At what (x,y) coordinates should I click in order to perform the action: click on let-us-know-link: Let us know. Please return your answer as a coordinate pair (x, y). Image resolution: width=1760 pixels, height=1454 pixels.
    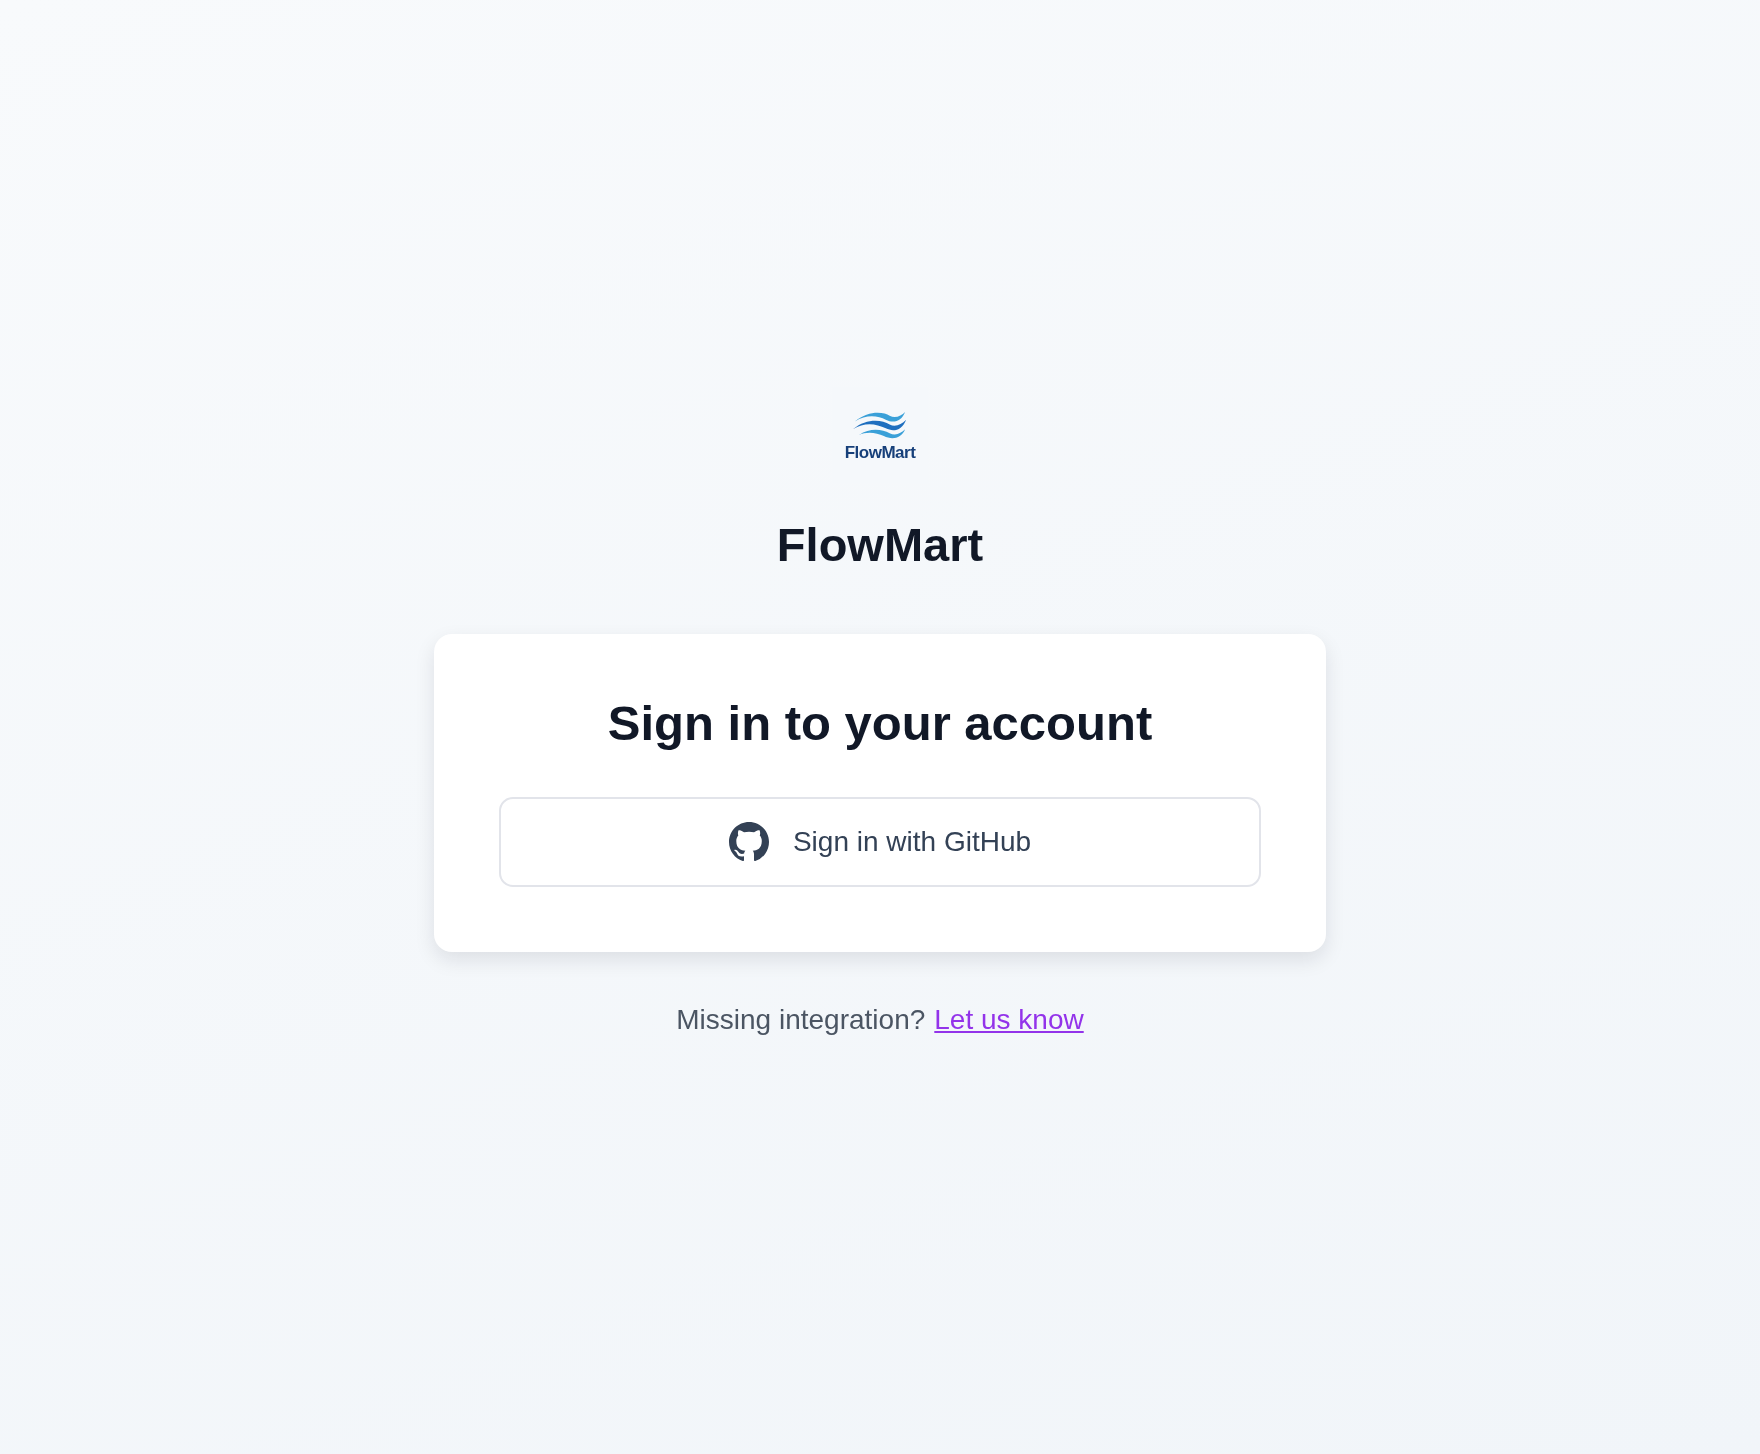
    Looking at the image, I should click on (1009, 1019).